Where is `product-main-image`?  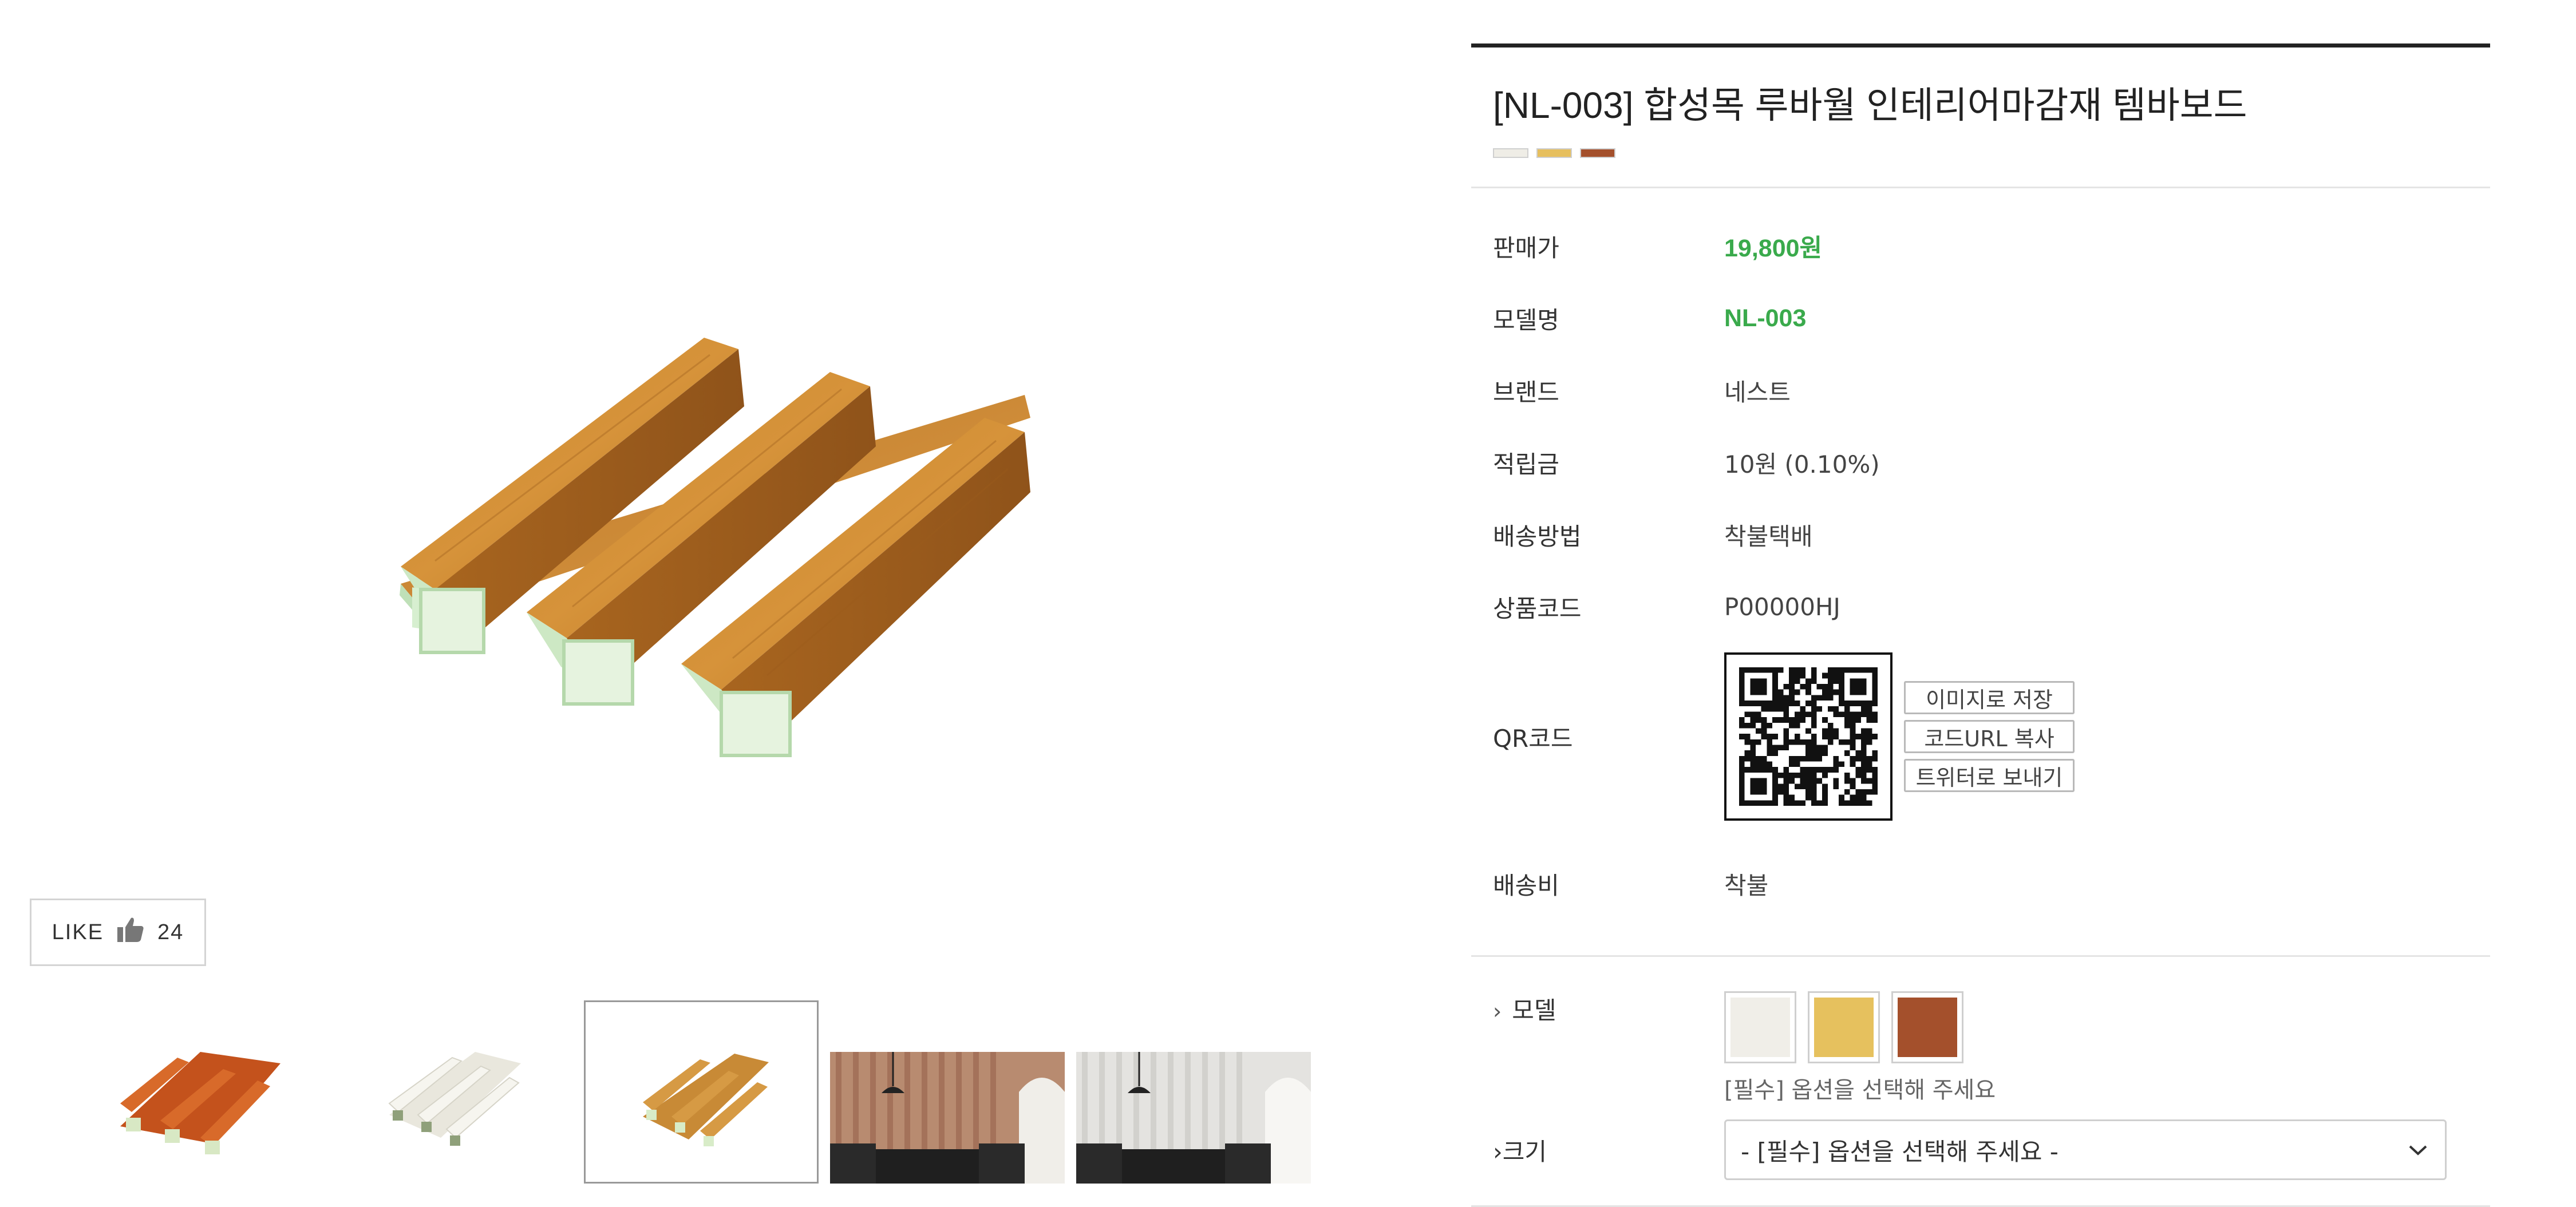
product-main-image is located at coordinates (715, 547).